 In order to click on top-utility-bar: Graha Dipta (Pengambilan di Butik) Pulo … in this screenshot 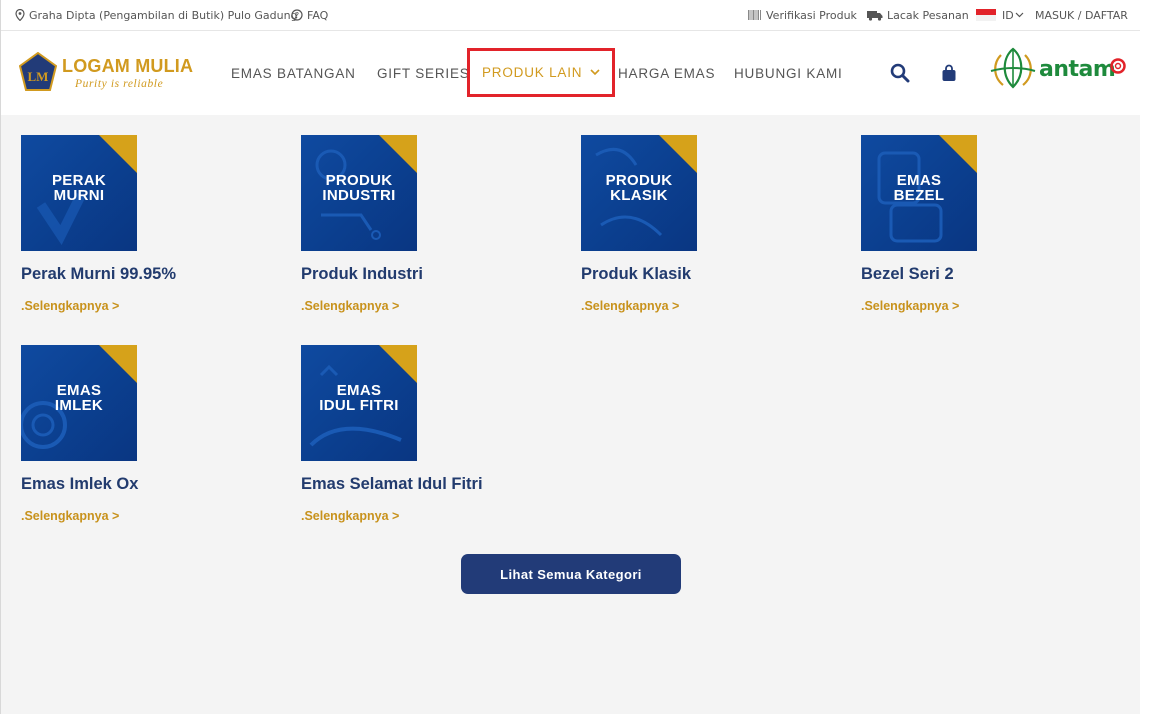, I will do `click(570, 15)`.